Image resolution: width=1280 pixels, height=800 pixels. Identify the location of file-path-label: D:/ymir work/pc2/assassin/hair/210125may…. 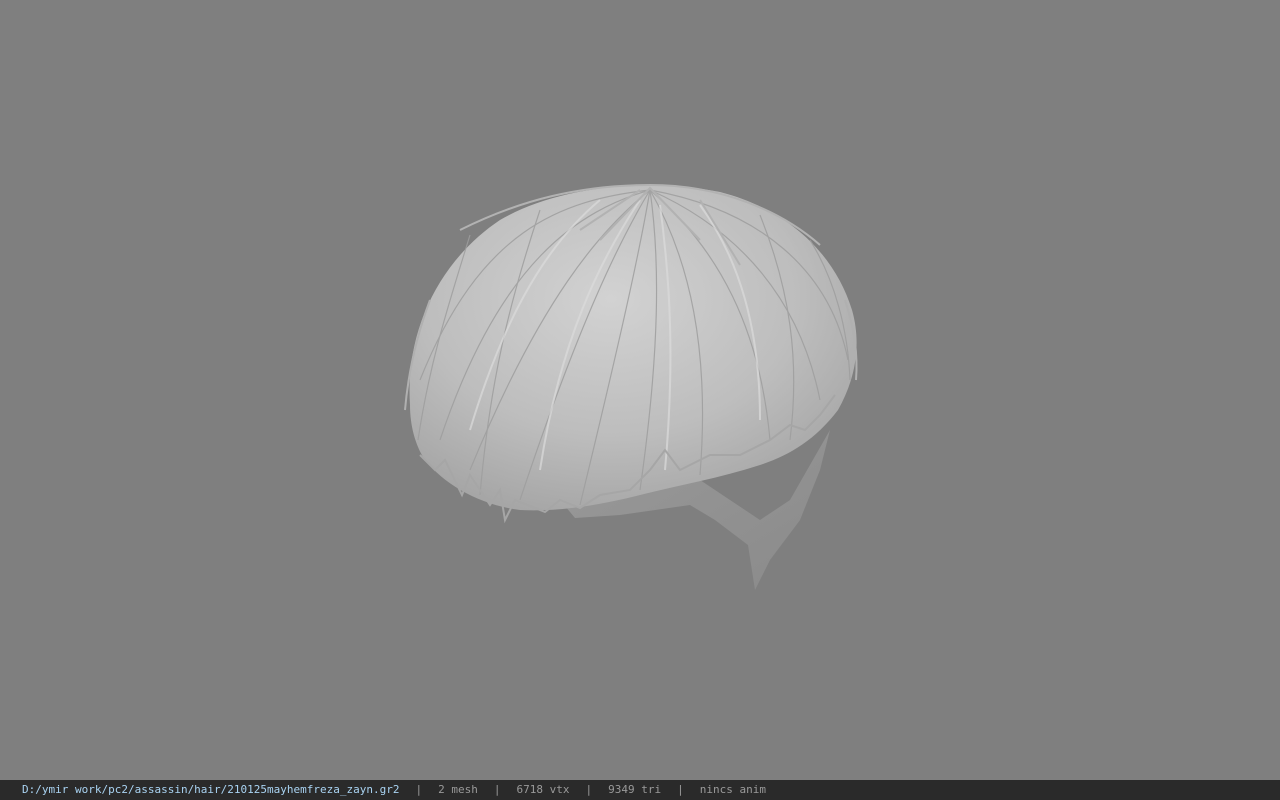
(211, 789).